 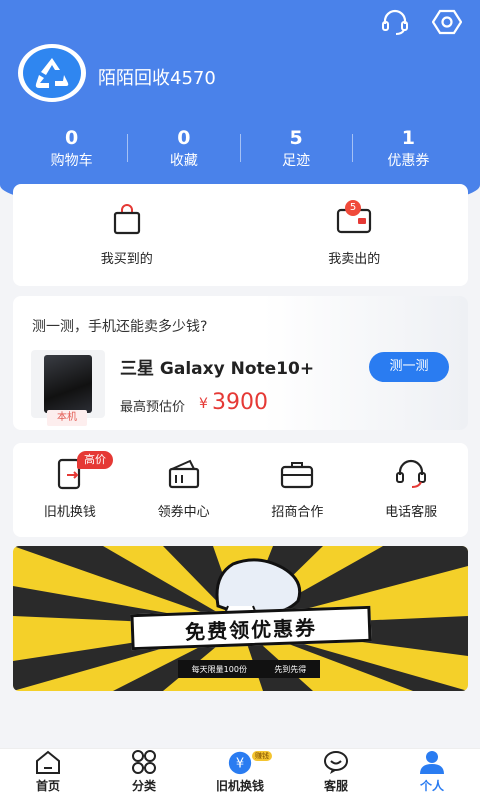 What do you see at coordinates (447, 22) in the screenshot?
I see `settings-icon` at bounding box center [447, 22].